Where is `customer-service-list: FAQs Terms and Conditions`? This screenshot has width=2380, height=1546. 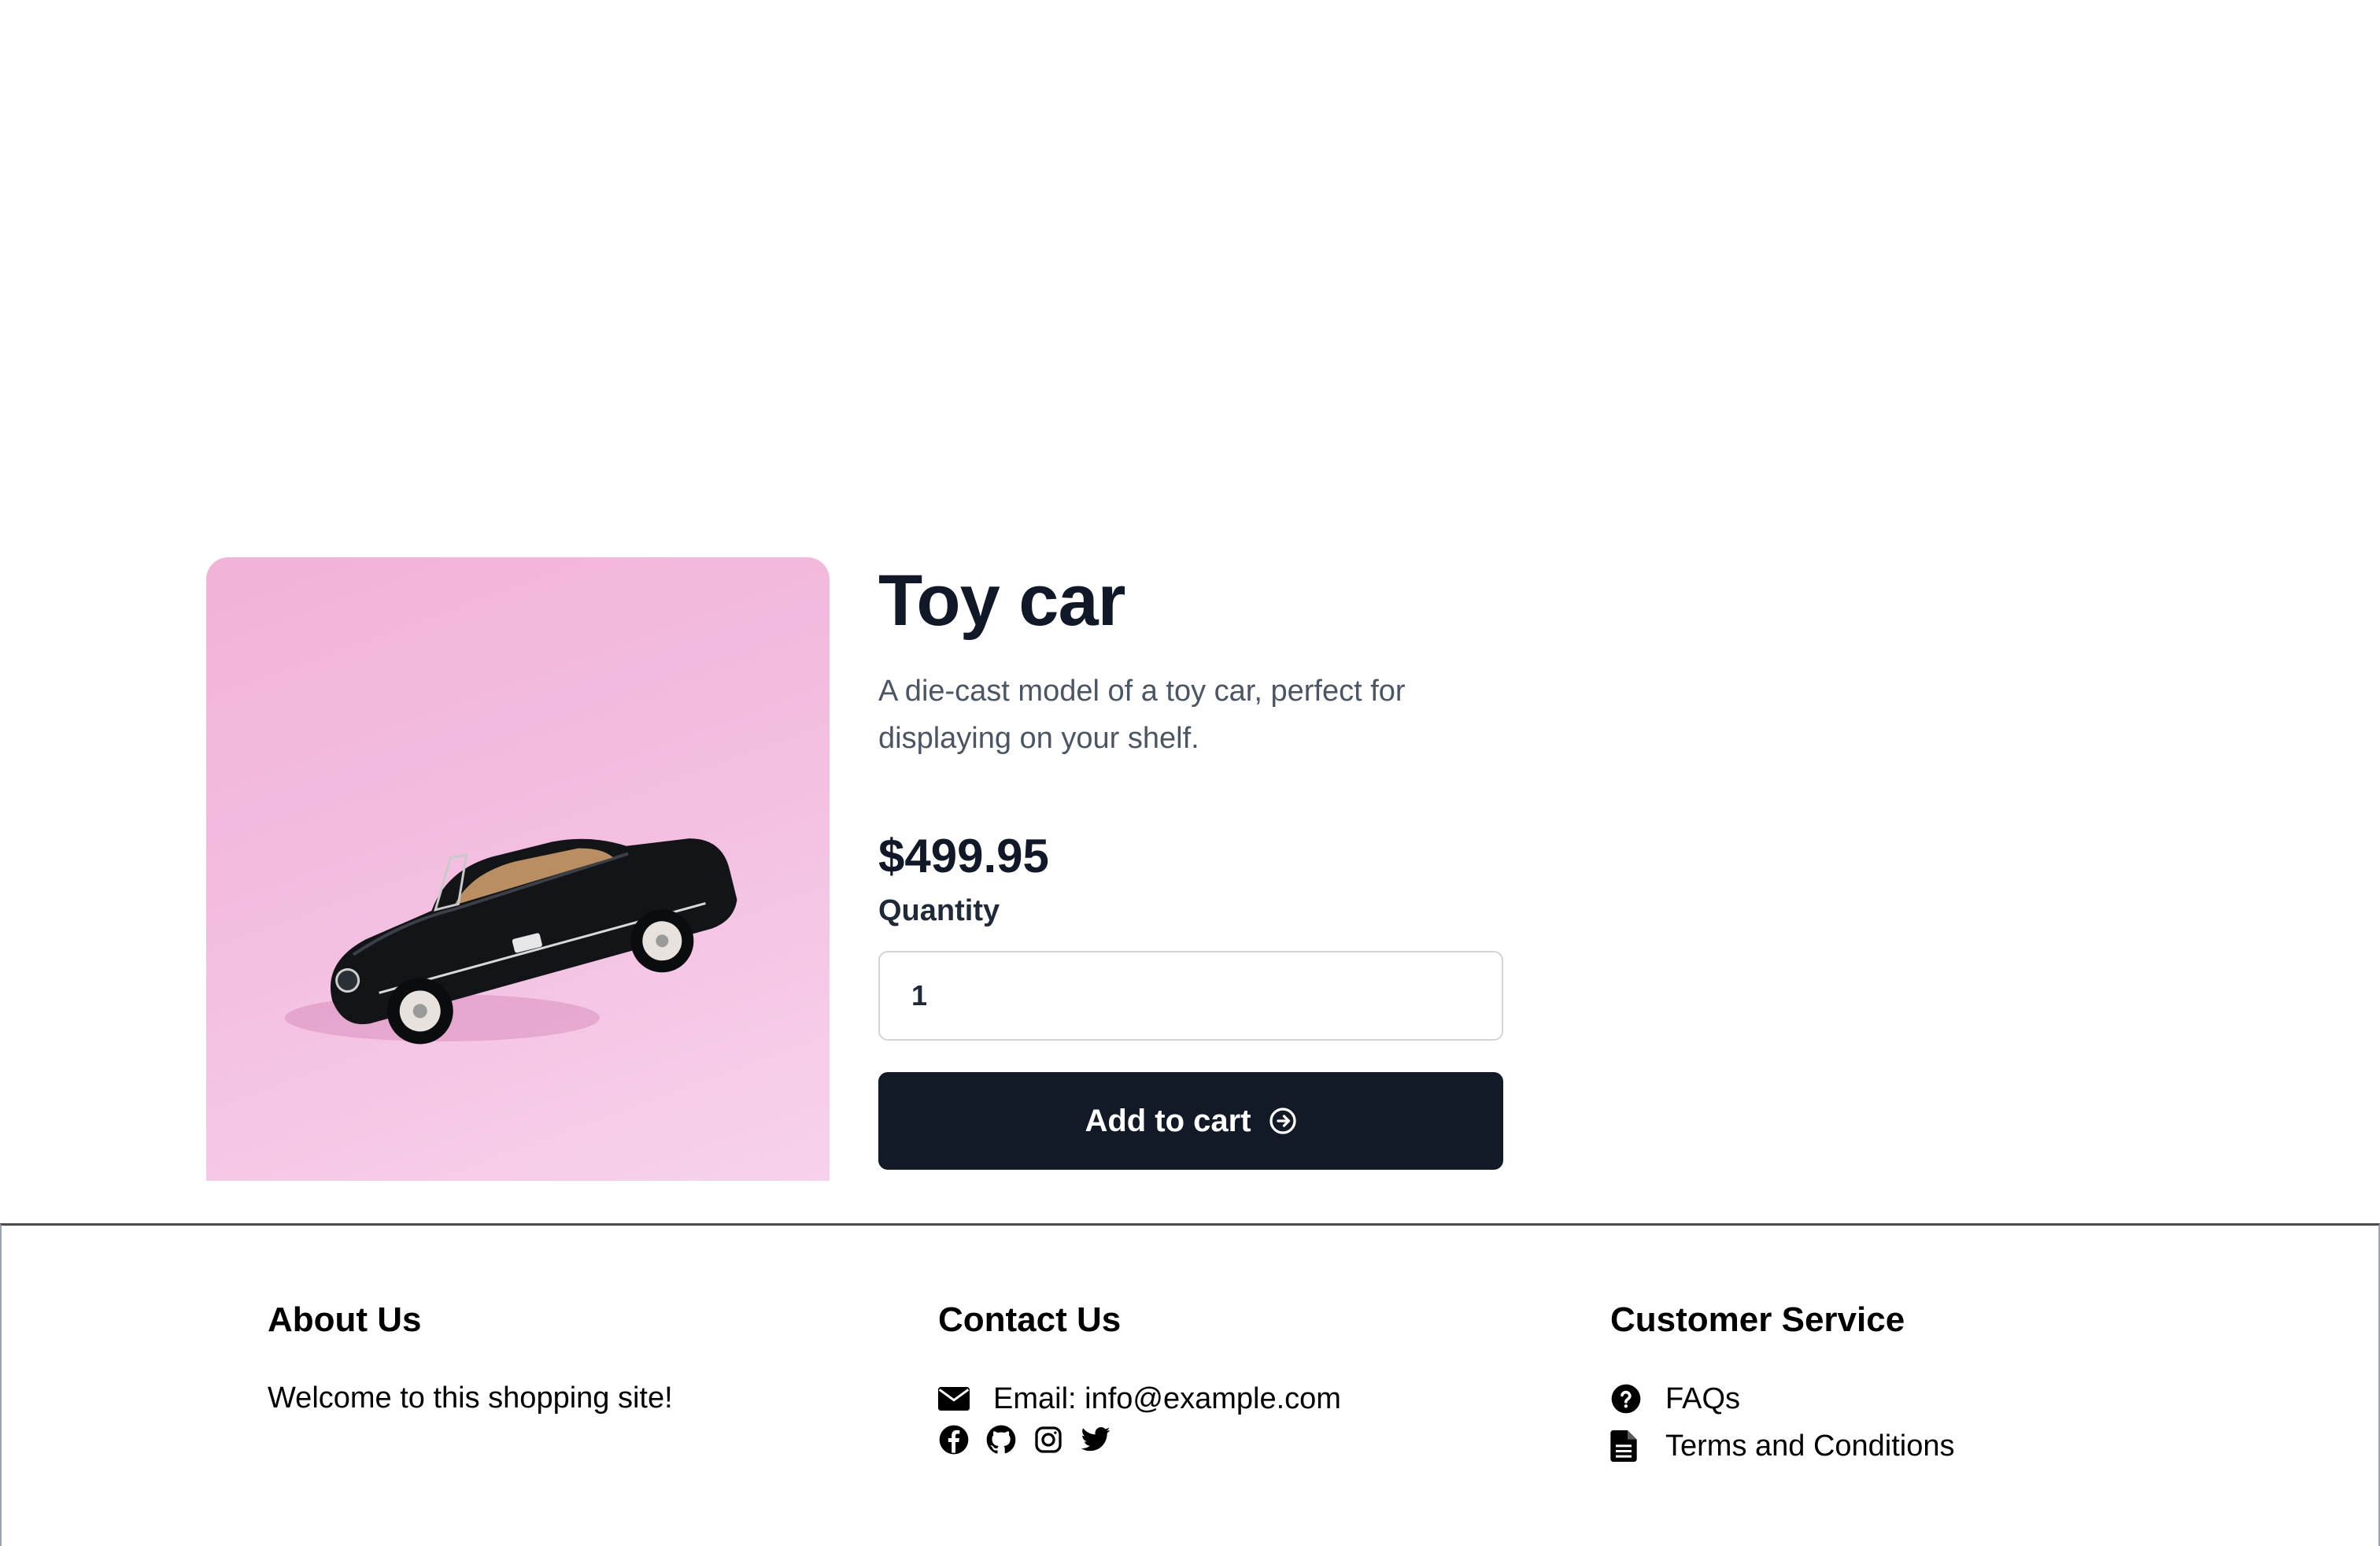
customer-service-list: FAQs Terms and Conditions is located at coordinates (1782, 1422).